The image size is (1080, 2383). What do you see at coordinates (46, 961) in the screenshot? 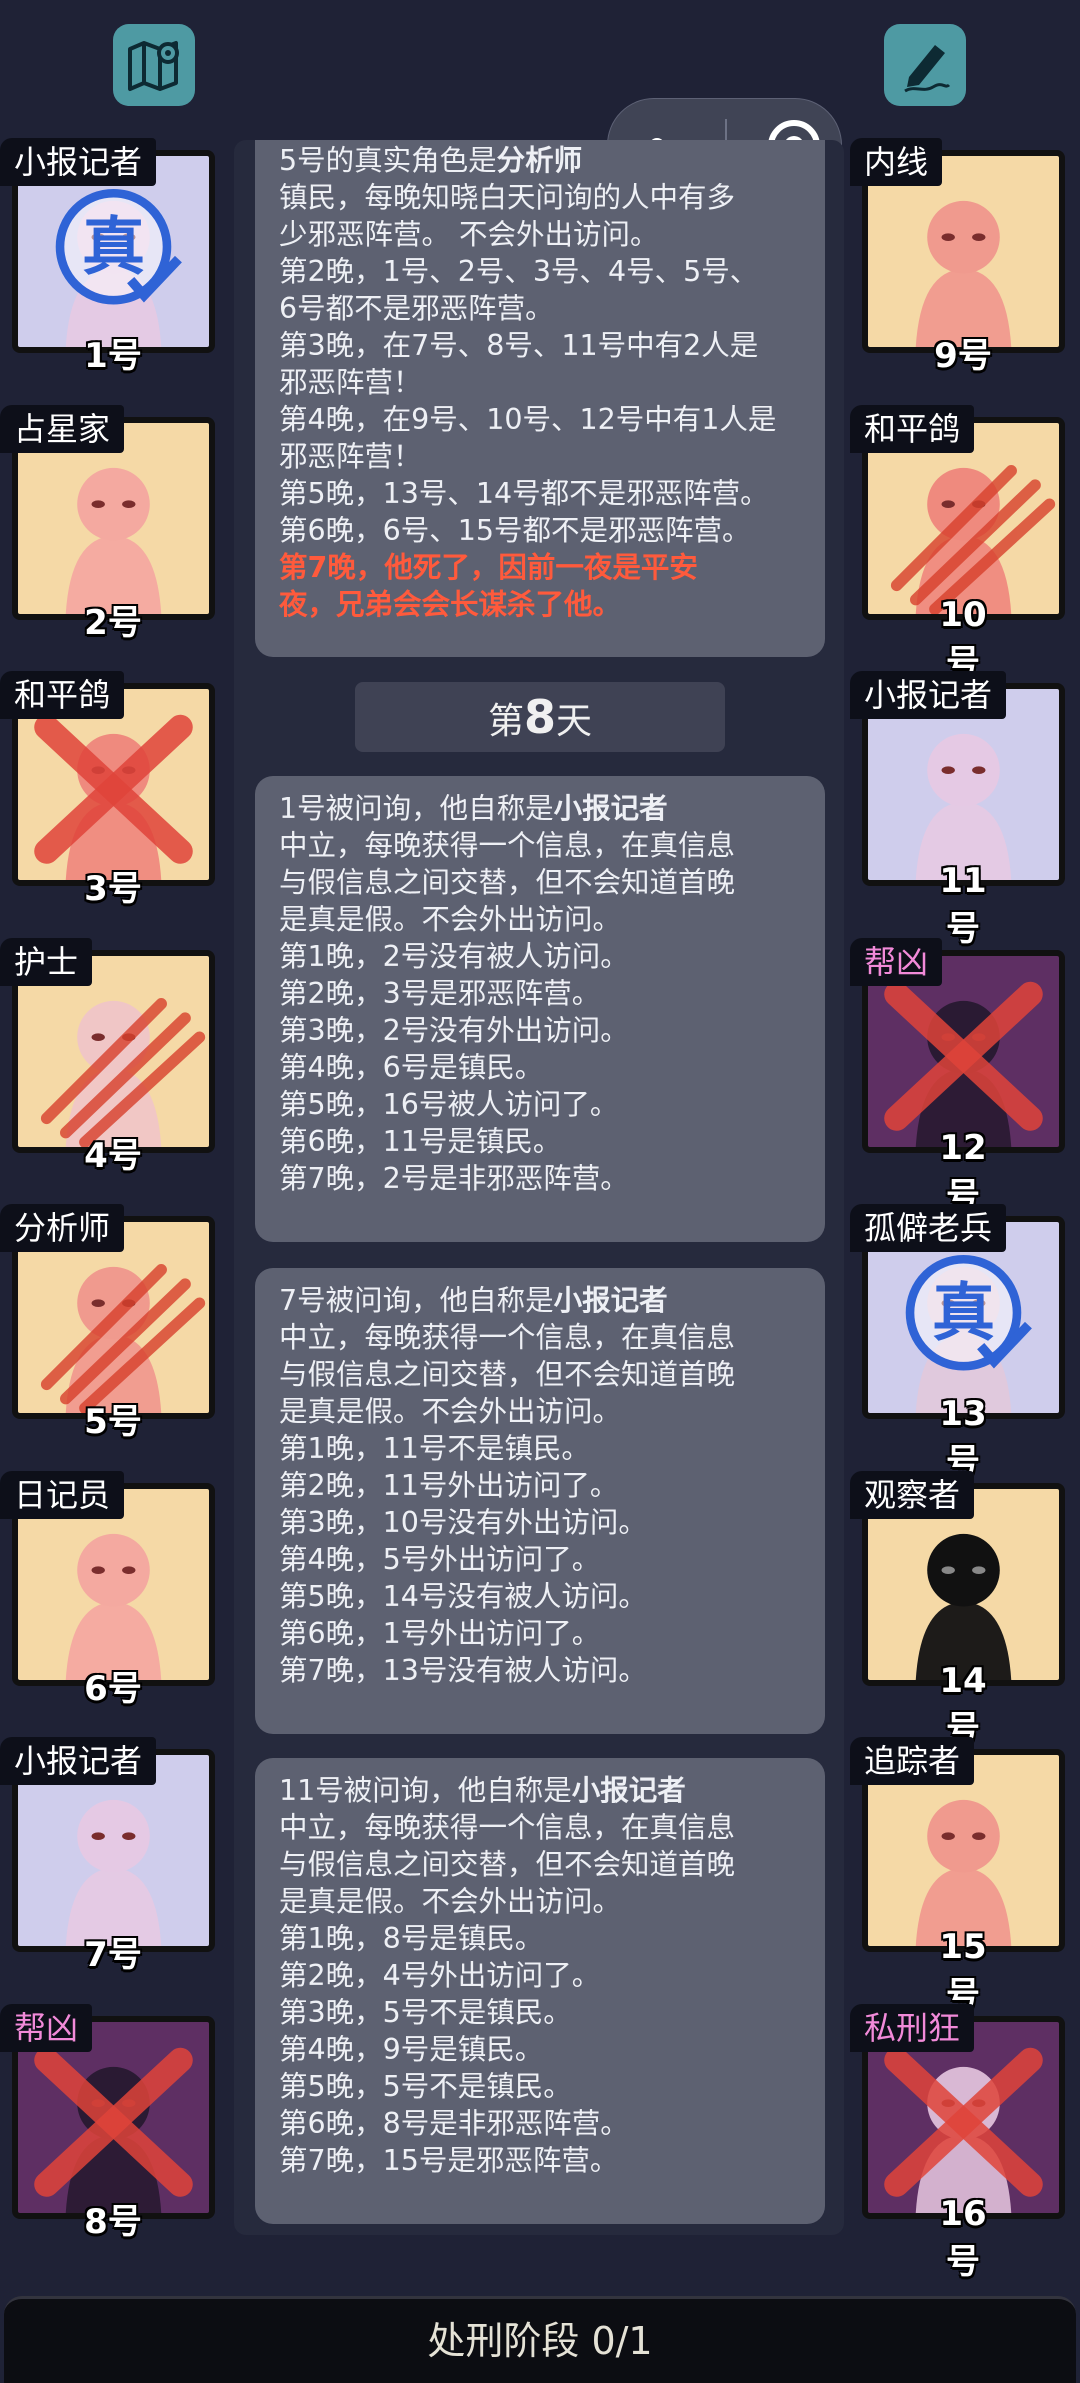
I see `role-label: 护士` at bounding box center [46, 961].